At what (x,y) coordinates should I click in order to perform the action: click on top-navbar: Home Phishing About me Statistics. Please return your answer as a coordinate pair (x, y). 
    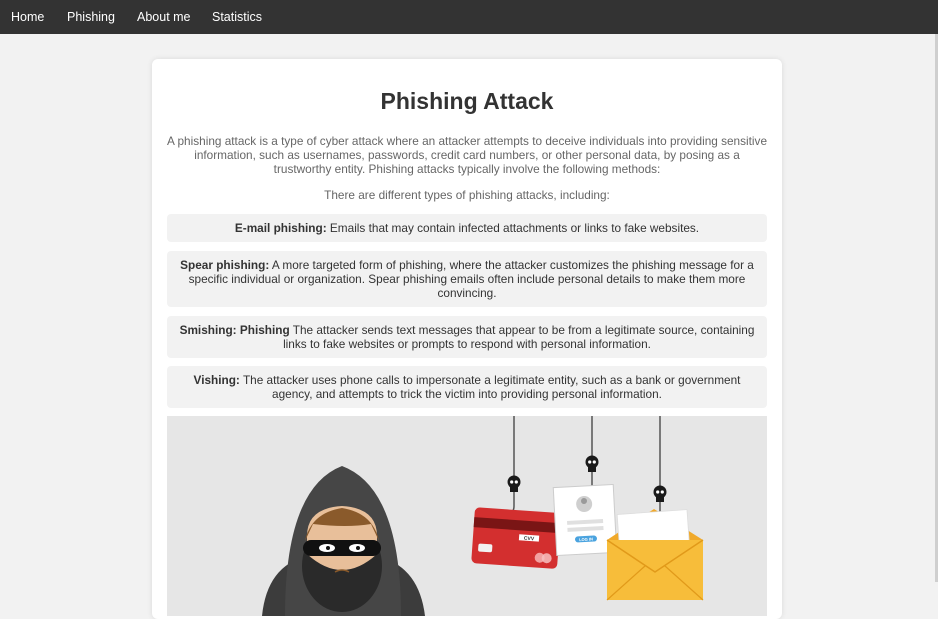
    Looking at the image, I should click on (469, 17).